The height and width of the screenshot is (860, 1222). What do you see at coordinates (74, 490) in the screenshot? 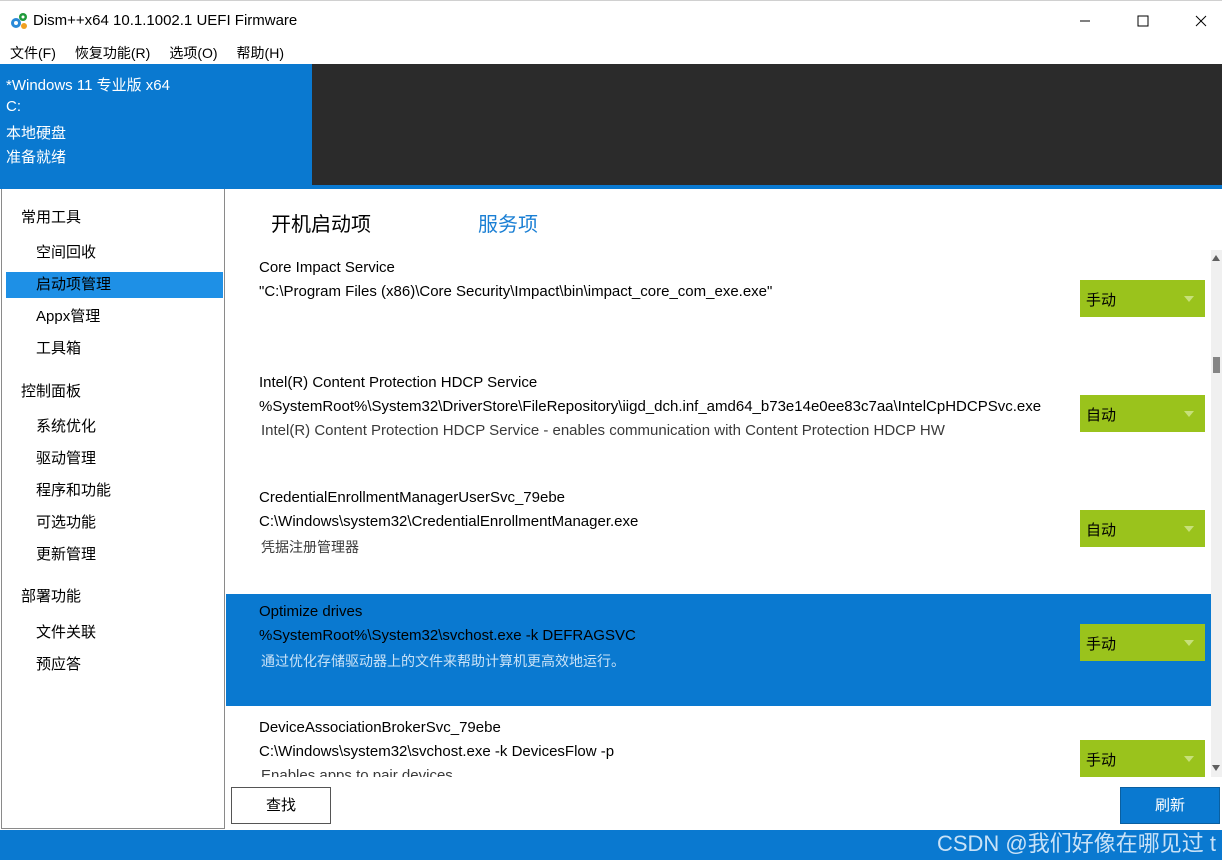
I see `sidebar-item-label: 程序和功能` at bounding box center [74, 490].